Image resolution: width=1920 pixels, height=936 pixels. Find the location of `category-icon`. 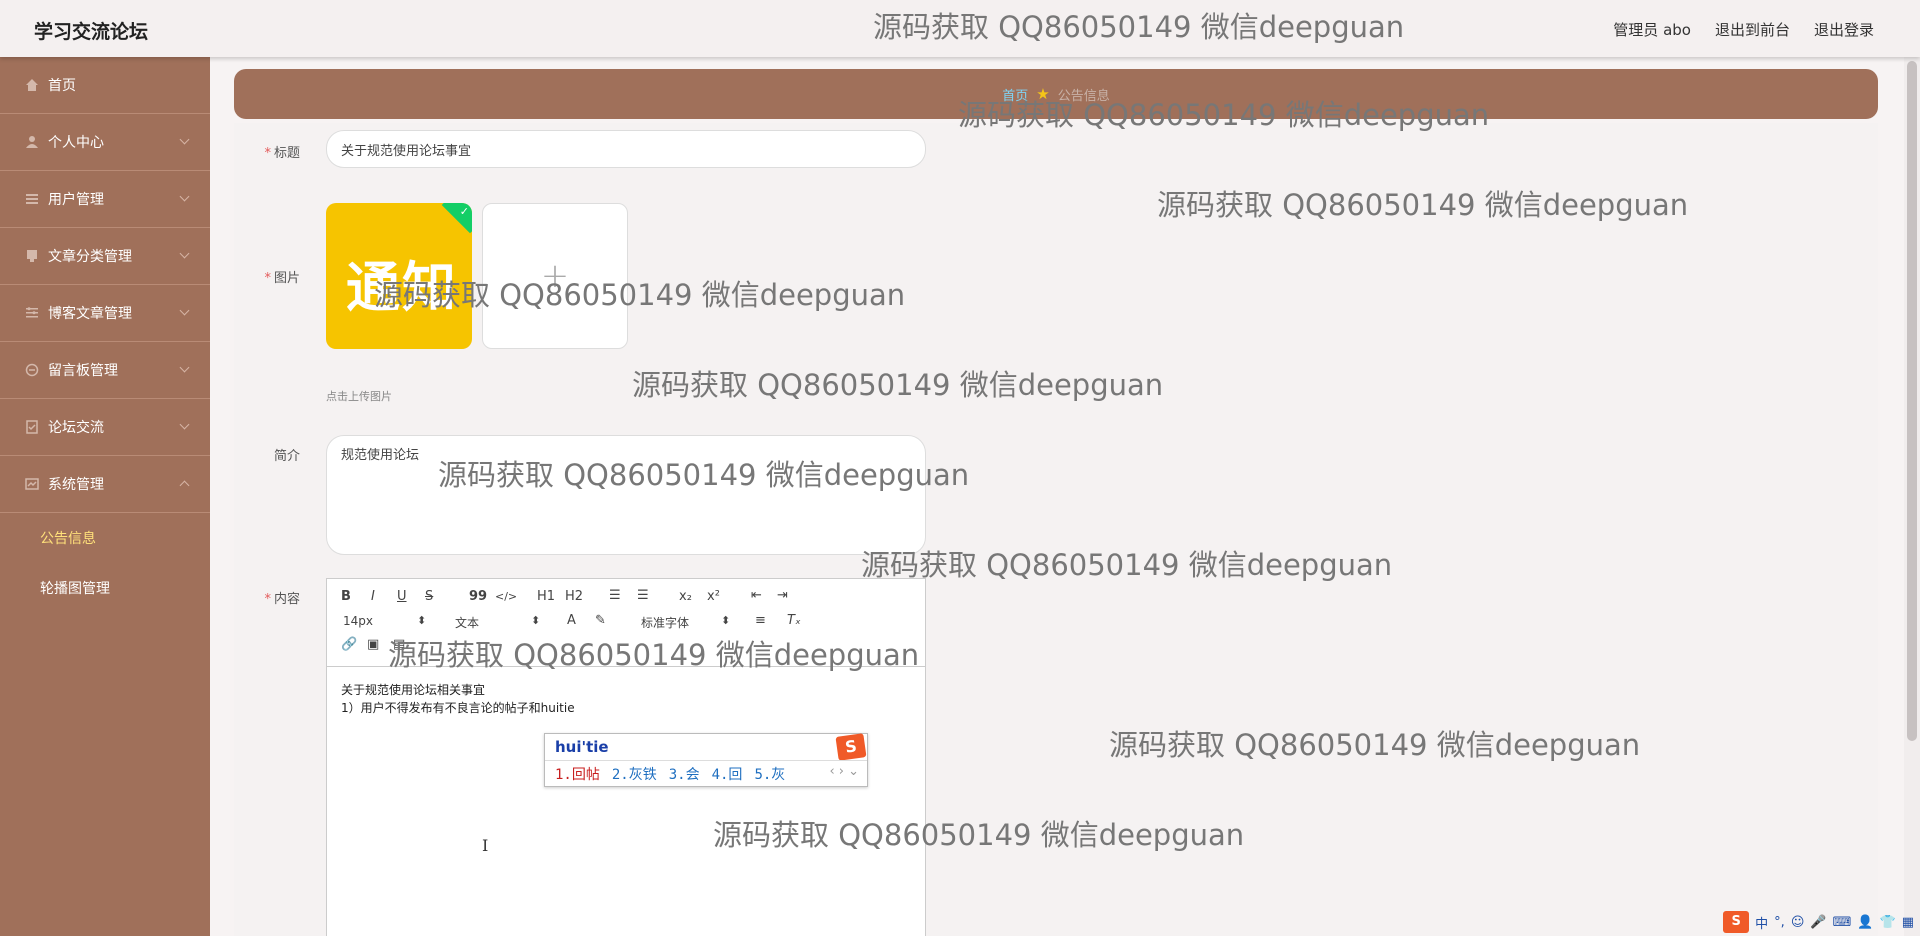

category-icon is located at coordinates (32, 256).